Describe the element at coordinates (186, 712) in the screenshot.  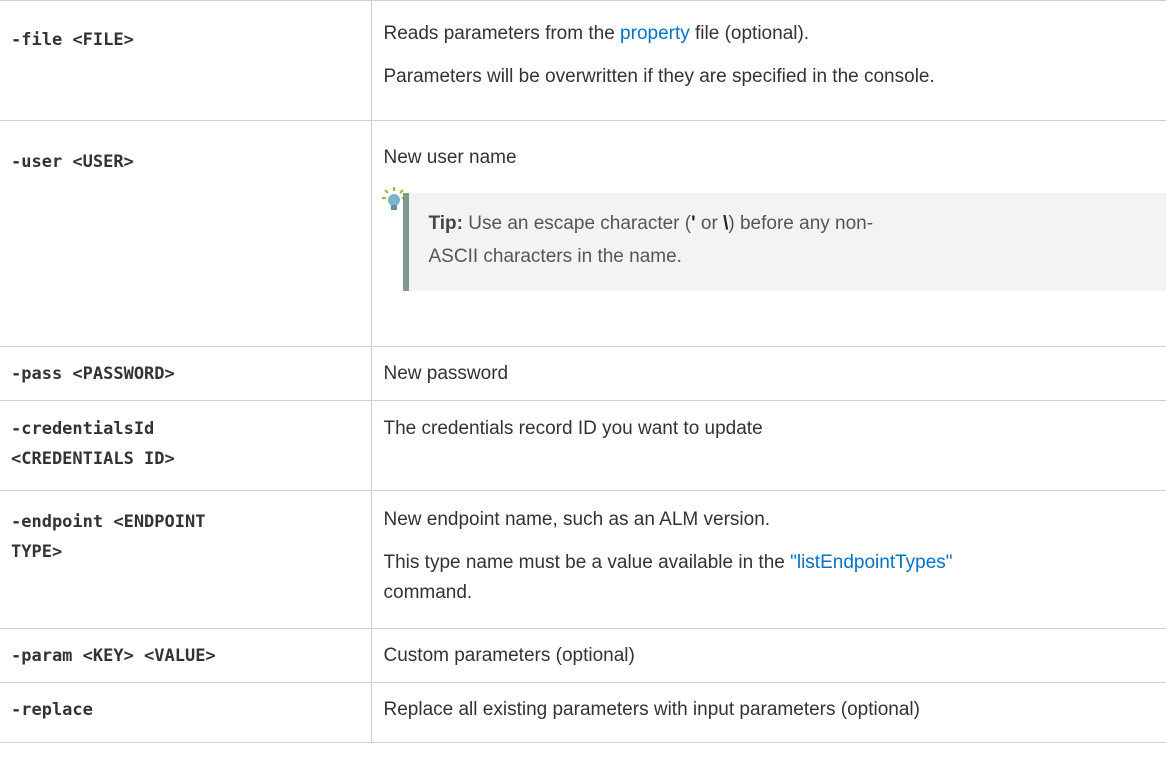
I see `param-cell: -replace` at that location.